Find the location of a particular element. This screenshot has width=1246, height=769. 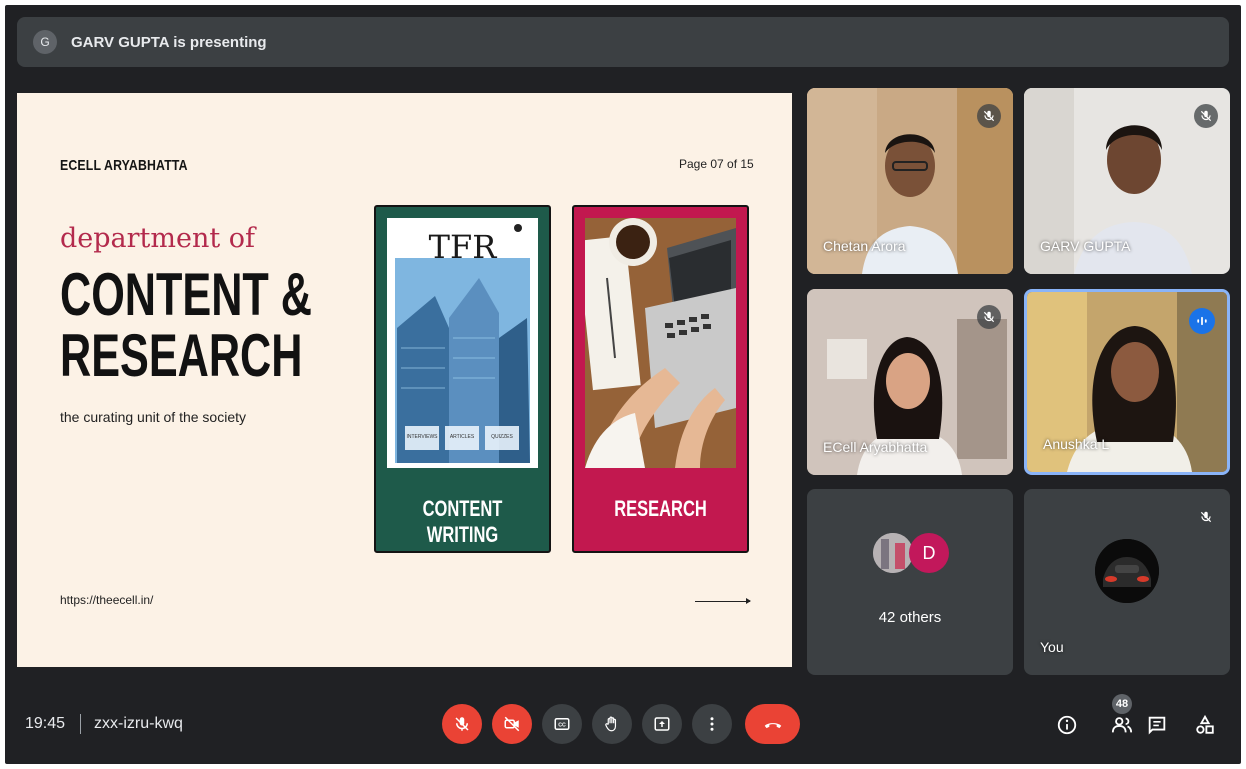

slide-brand: ECELL ARYABHATTA is located at coordinates (124, 165).